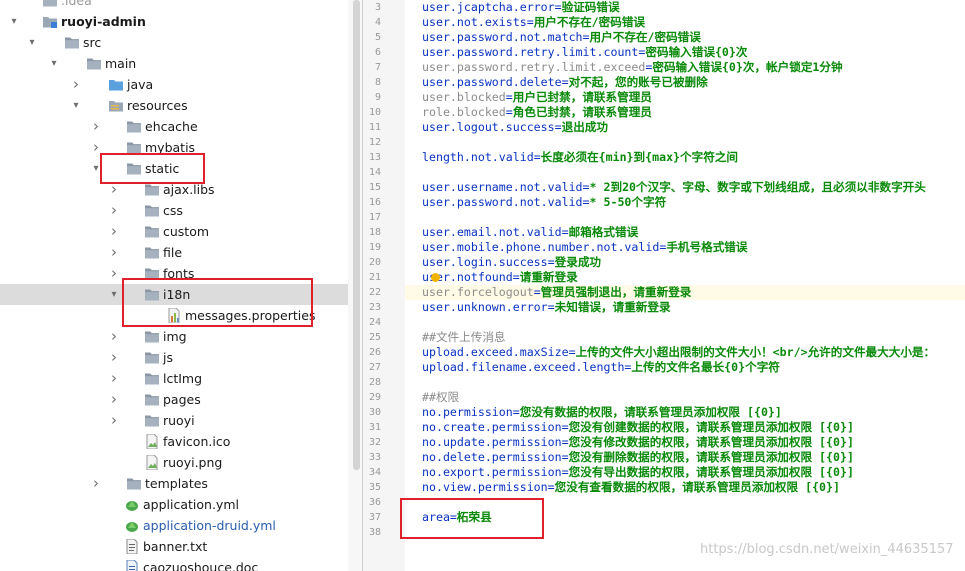 The height and width of the screenshot is (571, 965). What do you see at coordinates (174, 336) in the screenshot?
I see `tree-item-img: › img` at bounding box center [174, 336].